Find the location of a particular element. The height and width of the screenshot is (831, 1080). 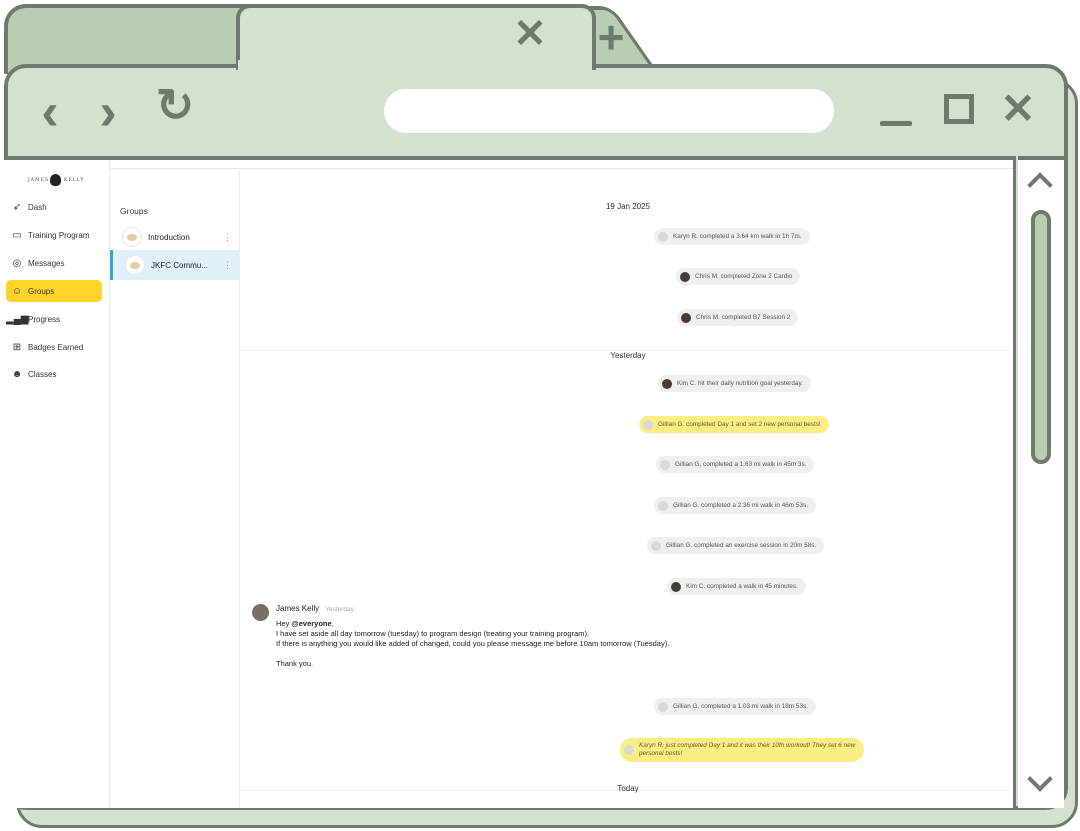

sidebar-item-groups: ☺ Groups is located at coordinates (54, 291).